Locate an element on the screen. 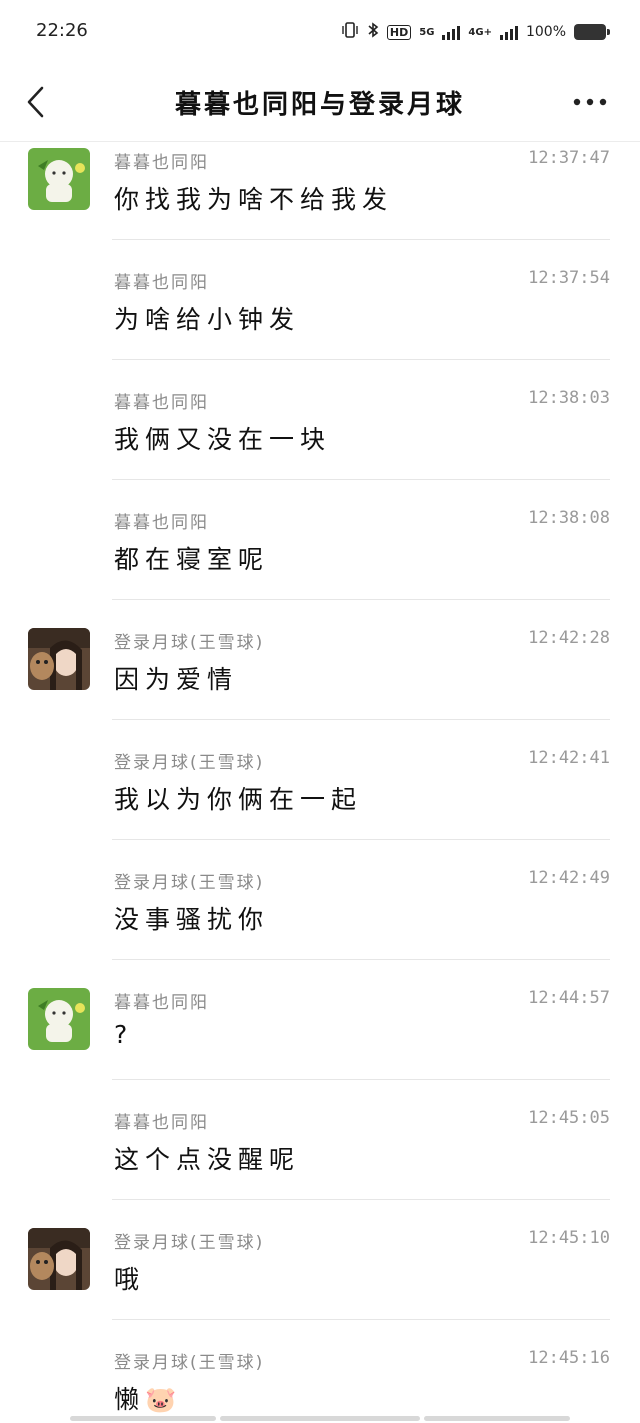 The width and height of the screenshot is (640, 1423). message-time: 12:42:28 is located at coordinates (569, 638).